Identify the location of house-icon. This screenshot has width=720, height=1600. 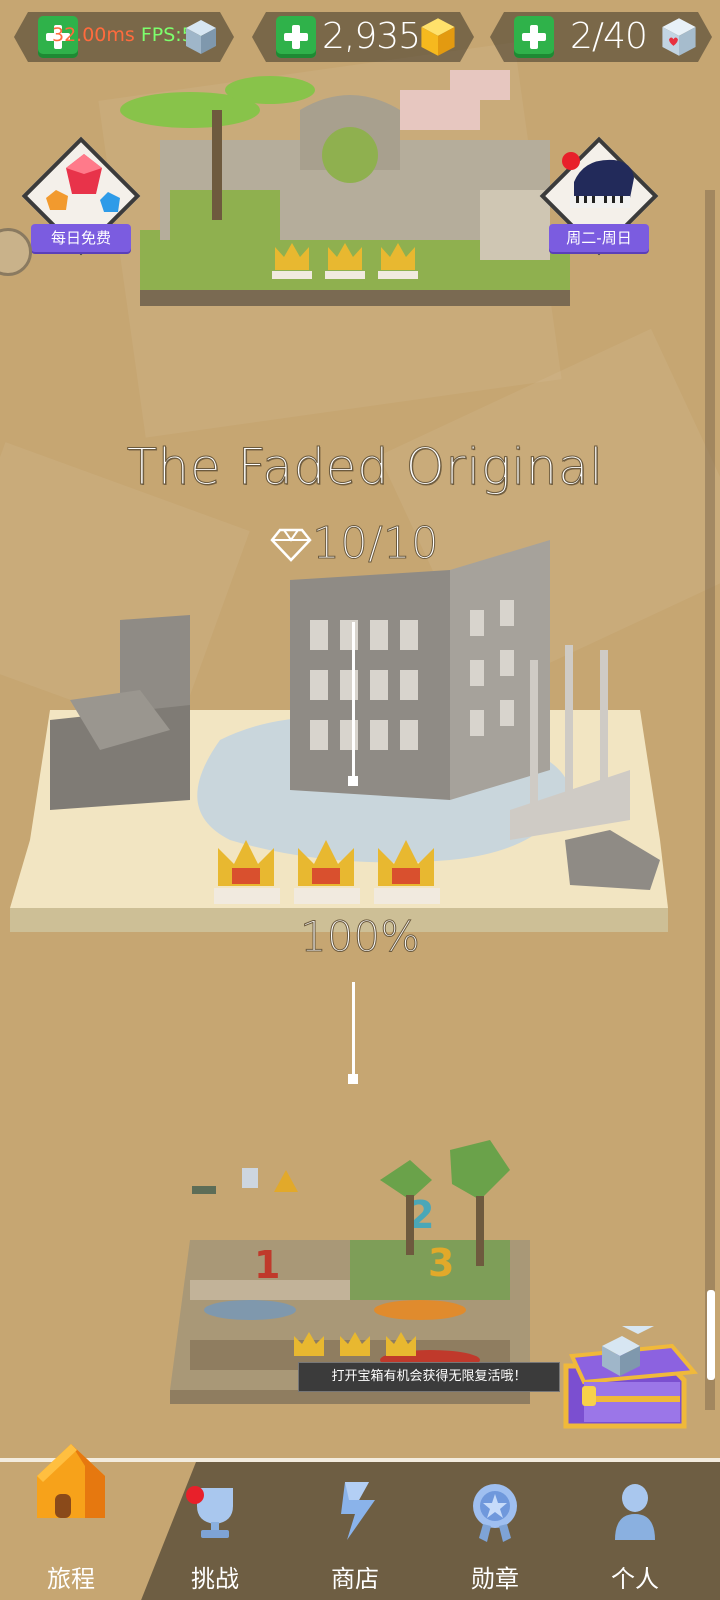
(71, 1481).